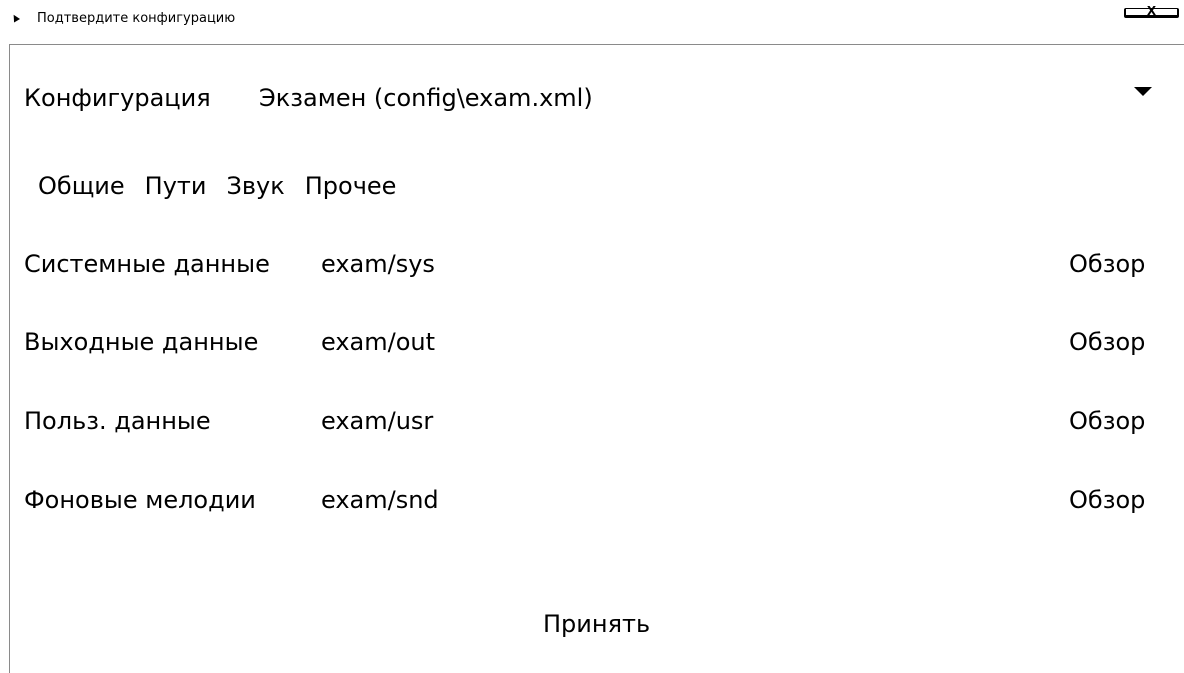  Describe the element at coordinates (15, 18) in the screenshot. I see `pin-icon: ▲` at that location.